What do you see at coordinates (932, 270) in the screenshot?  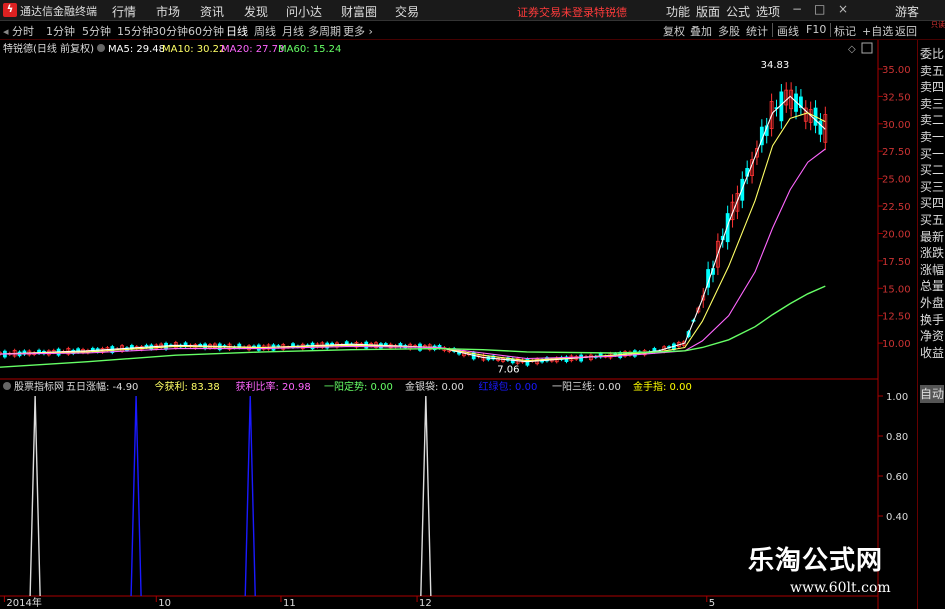 I see `sidebar-item-13: 涨幅` at bounding box center [932, 270].